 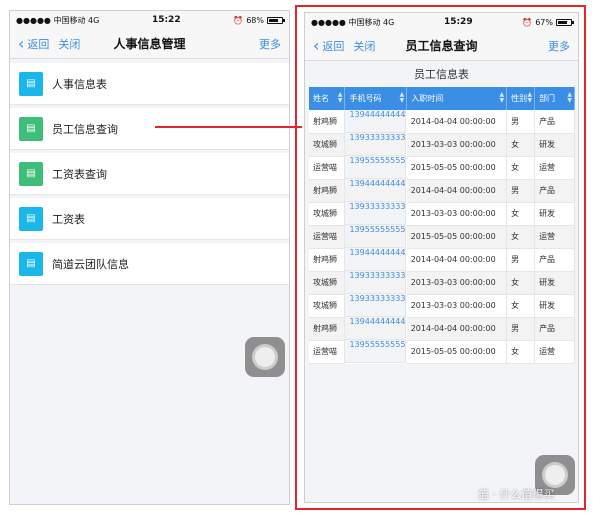 I want to click on column-header-label: 手机号码, so click(x=365, y=98).